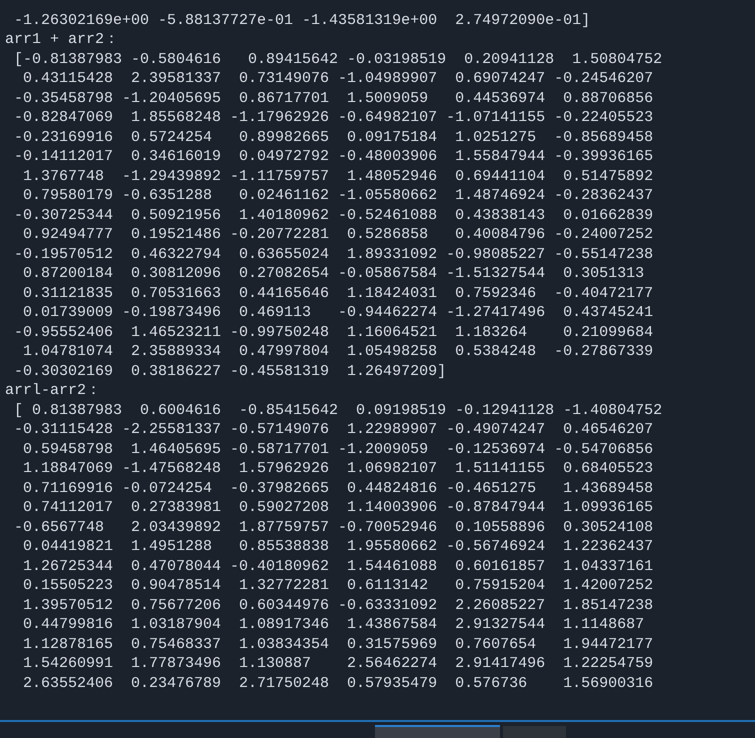 The image size is (755, 738). I want to click on panel-tab, so click(437, 731).